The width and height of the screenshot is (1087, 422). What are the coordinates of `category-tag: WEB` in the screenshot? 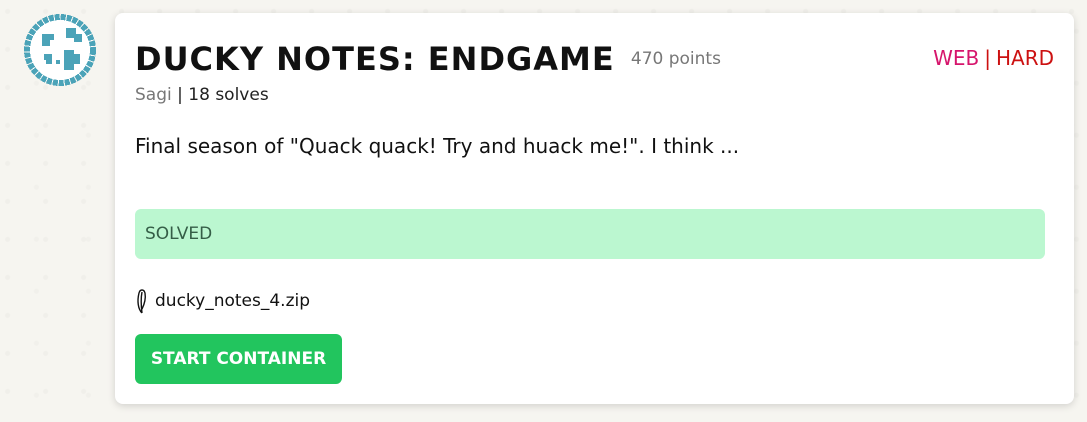 It's located at (956, 58).